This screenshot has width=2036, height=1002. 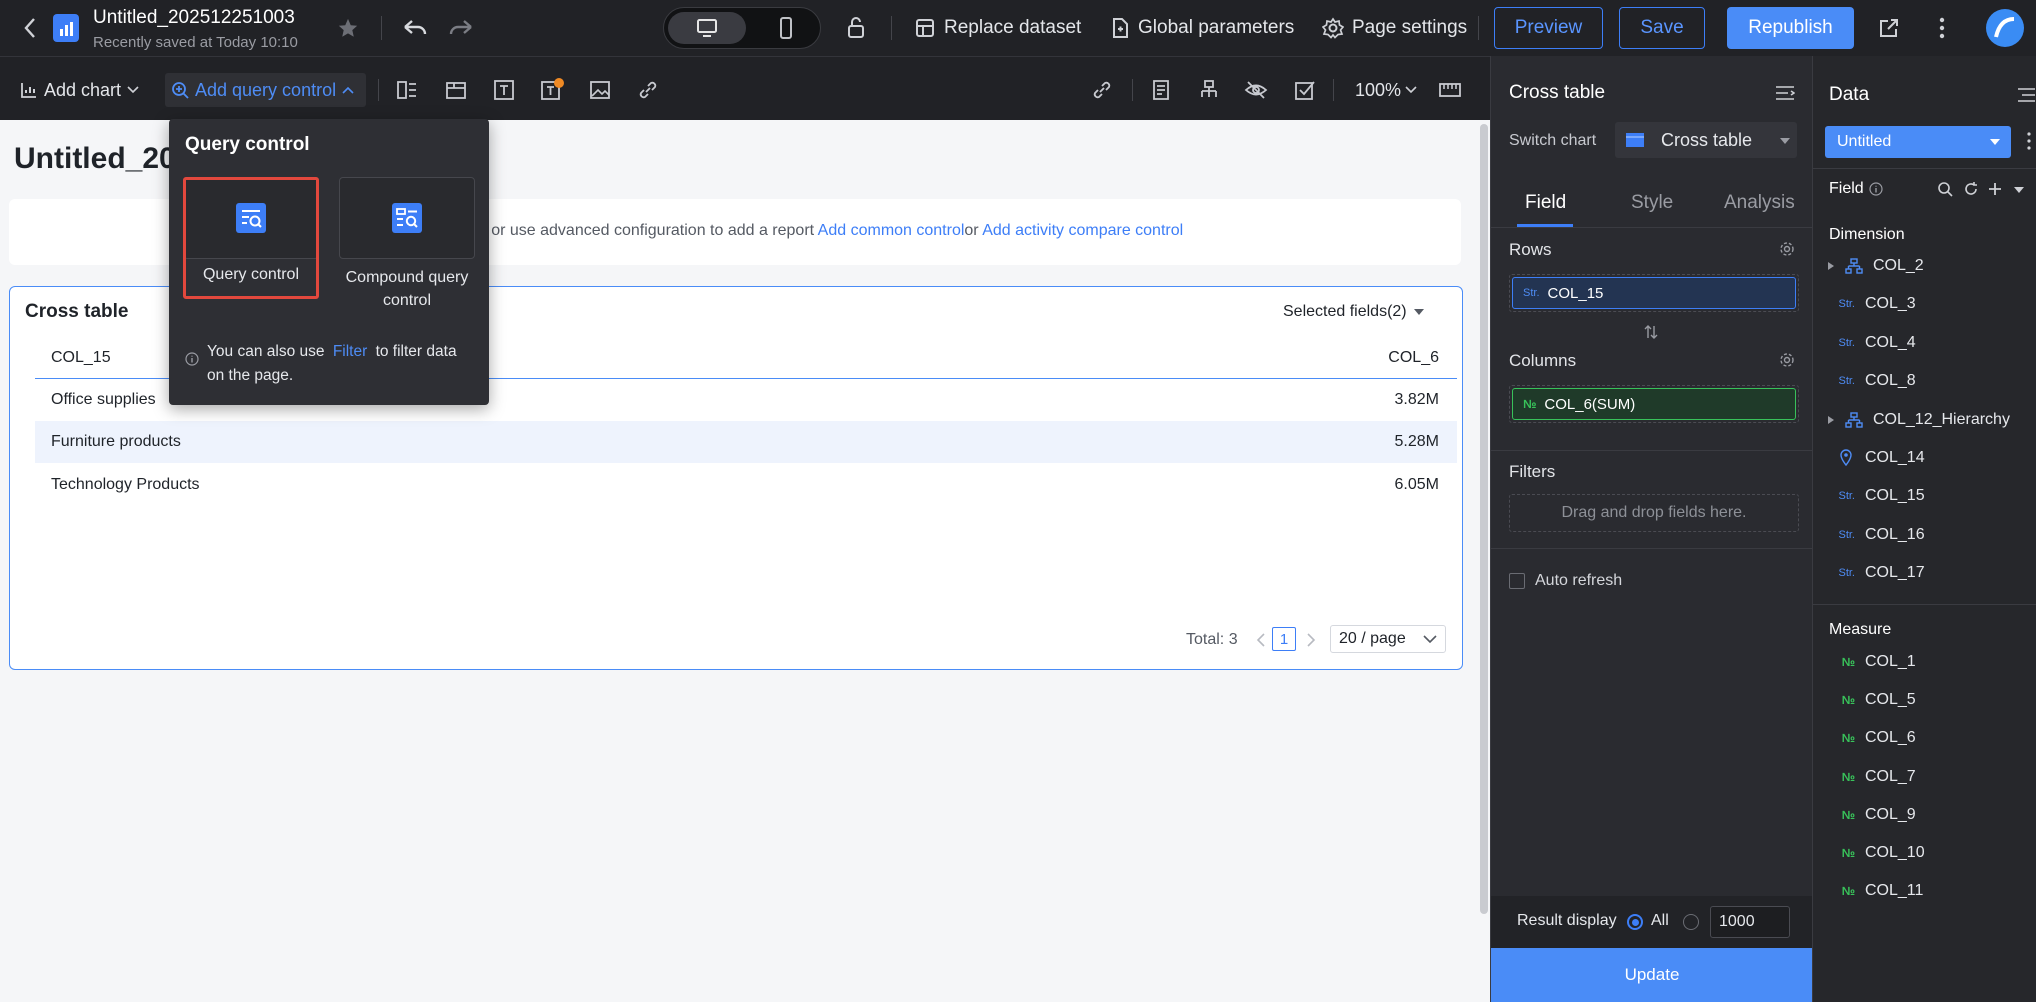 What do you see at coordinates (407, 289) in the screenshot?
I see `compound-query-control-label: Compound query control` at bounding box center [407, 289].